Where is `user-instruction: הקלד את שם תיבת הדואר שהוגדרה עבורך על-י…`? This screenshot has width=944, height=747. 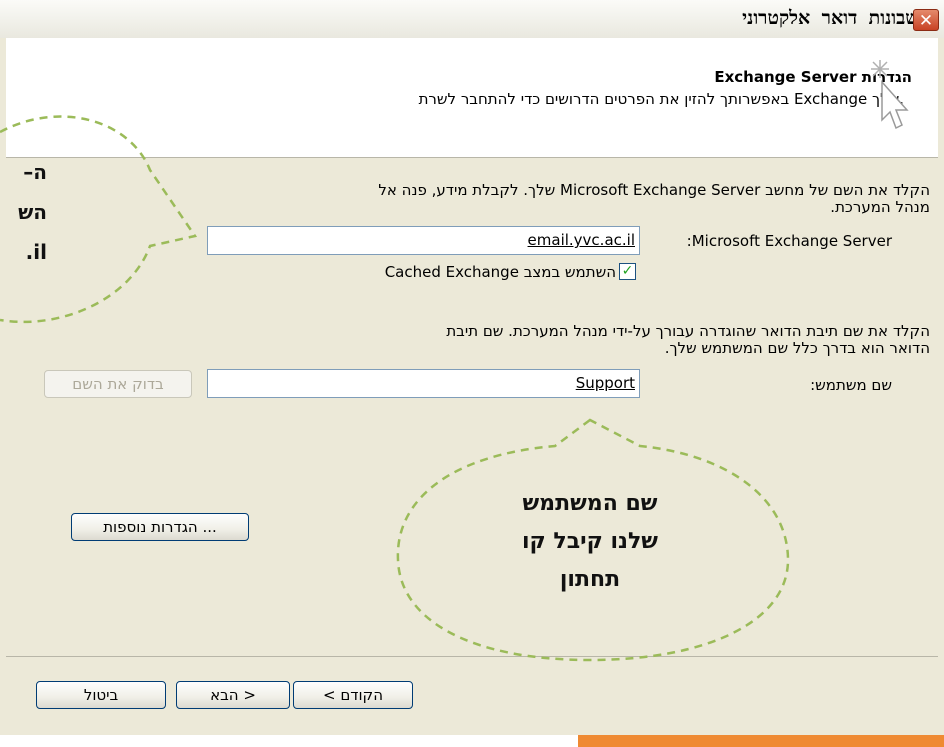
user-instruction: הקלד את שם תיבת הדואר שהוגדרה עבורך על-י… is located at coordinates (688, 339).